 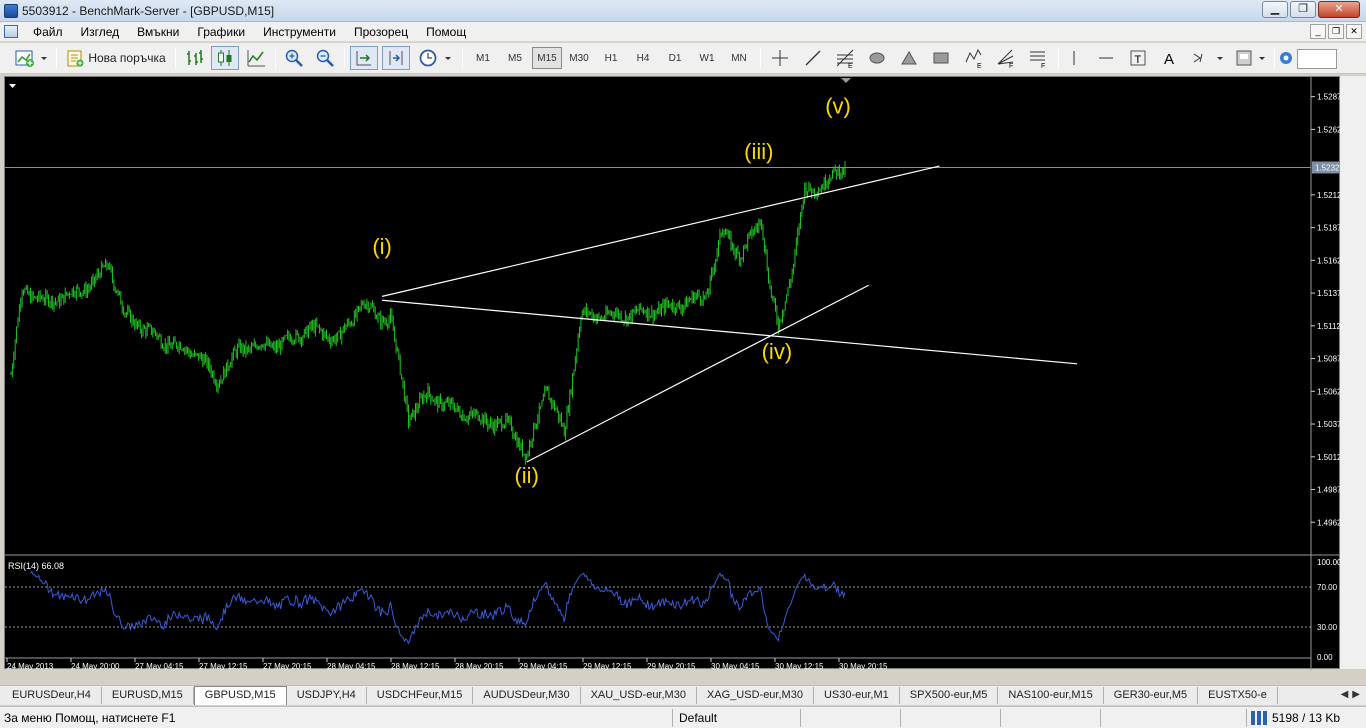 What do you see at coordinates (838, 106) in the screenshot?
I see `wave-label: (v)` at bounding box center [838, 106].